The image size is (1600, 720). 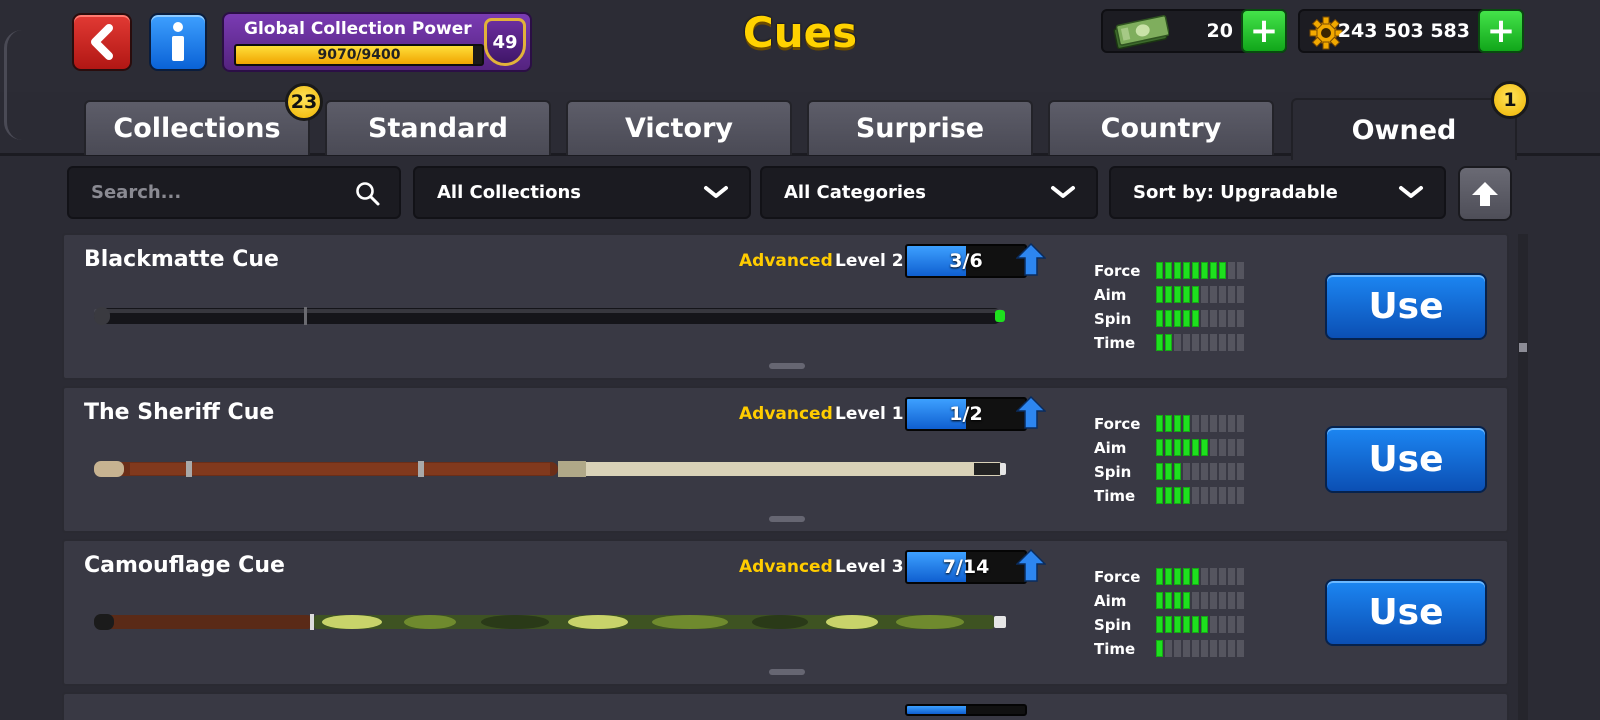 I want to click on scrollbar-thumb, so click(x=1523, y=347).